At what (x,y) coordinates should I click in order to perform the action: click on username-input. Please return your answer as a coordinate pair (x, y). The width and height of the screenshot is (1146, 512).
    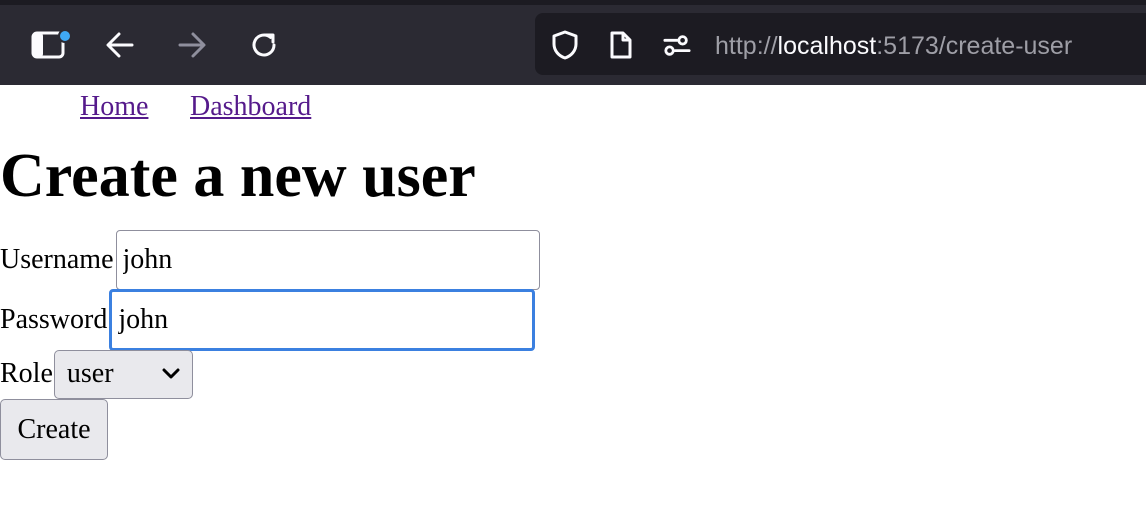
    Looking at the image, I should click on (327, 260).